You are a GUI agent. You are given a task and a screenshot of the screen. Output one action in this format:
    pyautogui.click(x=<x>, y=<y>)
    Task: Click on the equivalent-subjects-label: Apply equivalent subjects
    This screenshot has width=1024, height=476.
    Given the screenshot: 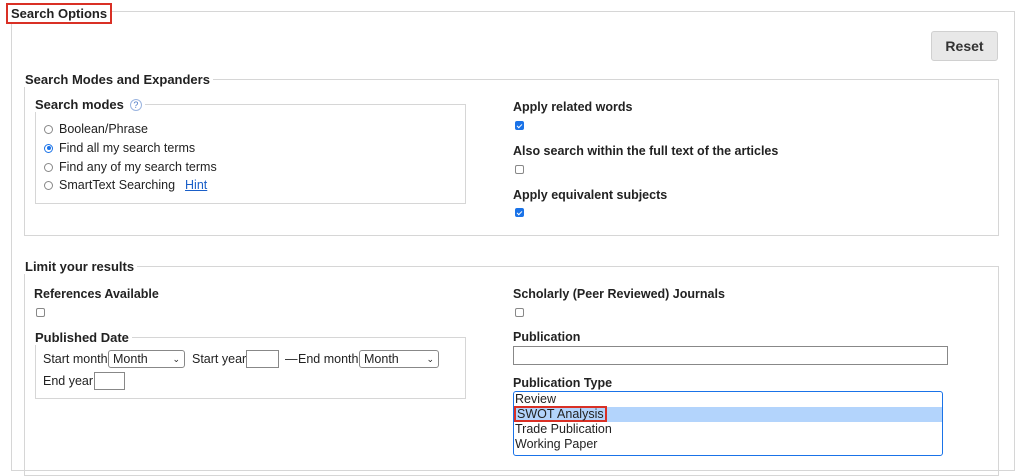 What is the action you would take?
    pyautogui.click(x=590, y=195)
    